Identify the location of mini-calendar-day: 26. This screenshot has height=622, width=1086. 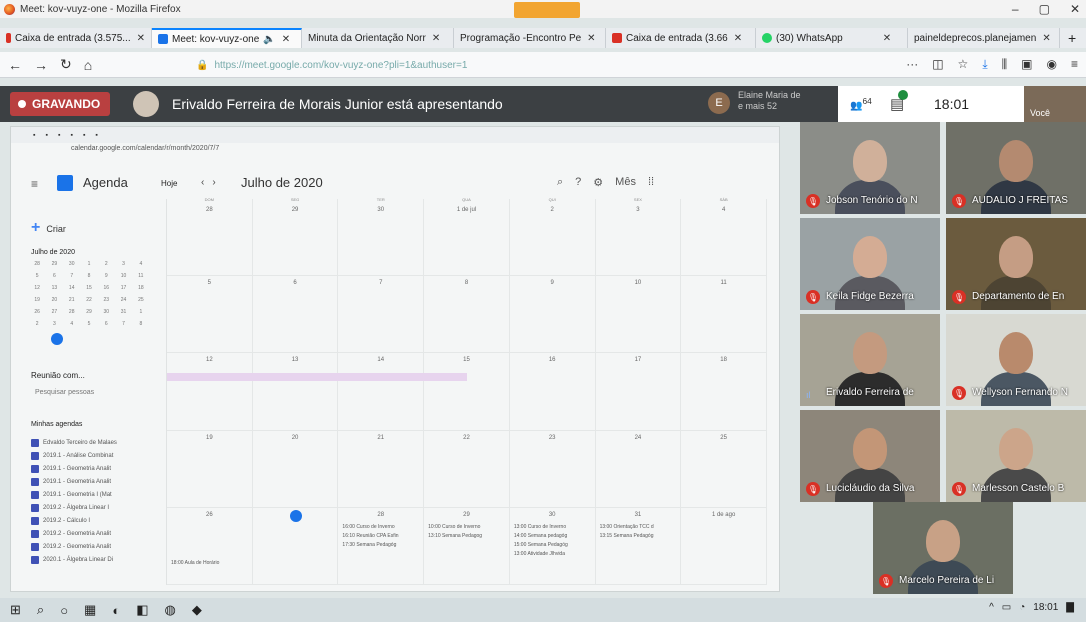
(37, 314).